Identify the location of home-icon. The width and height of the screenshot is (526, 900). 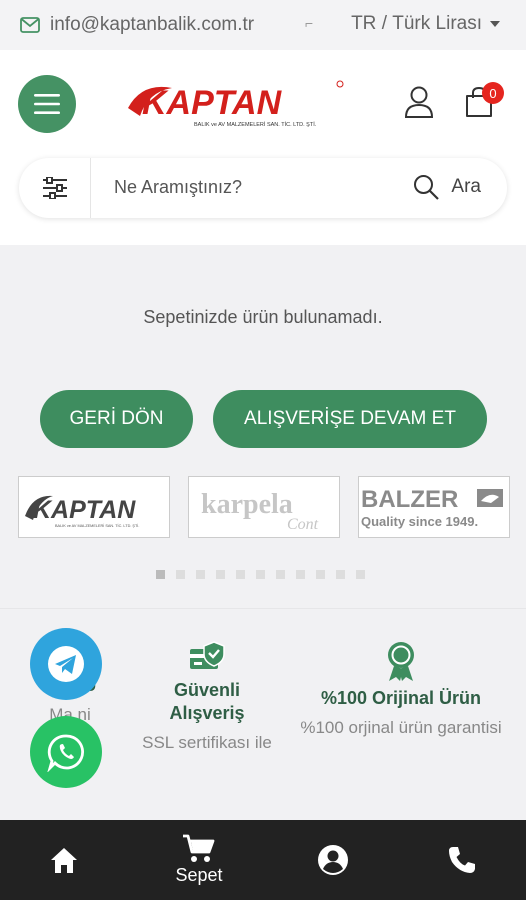
(64, 860).